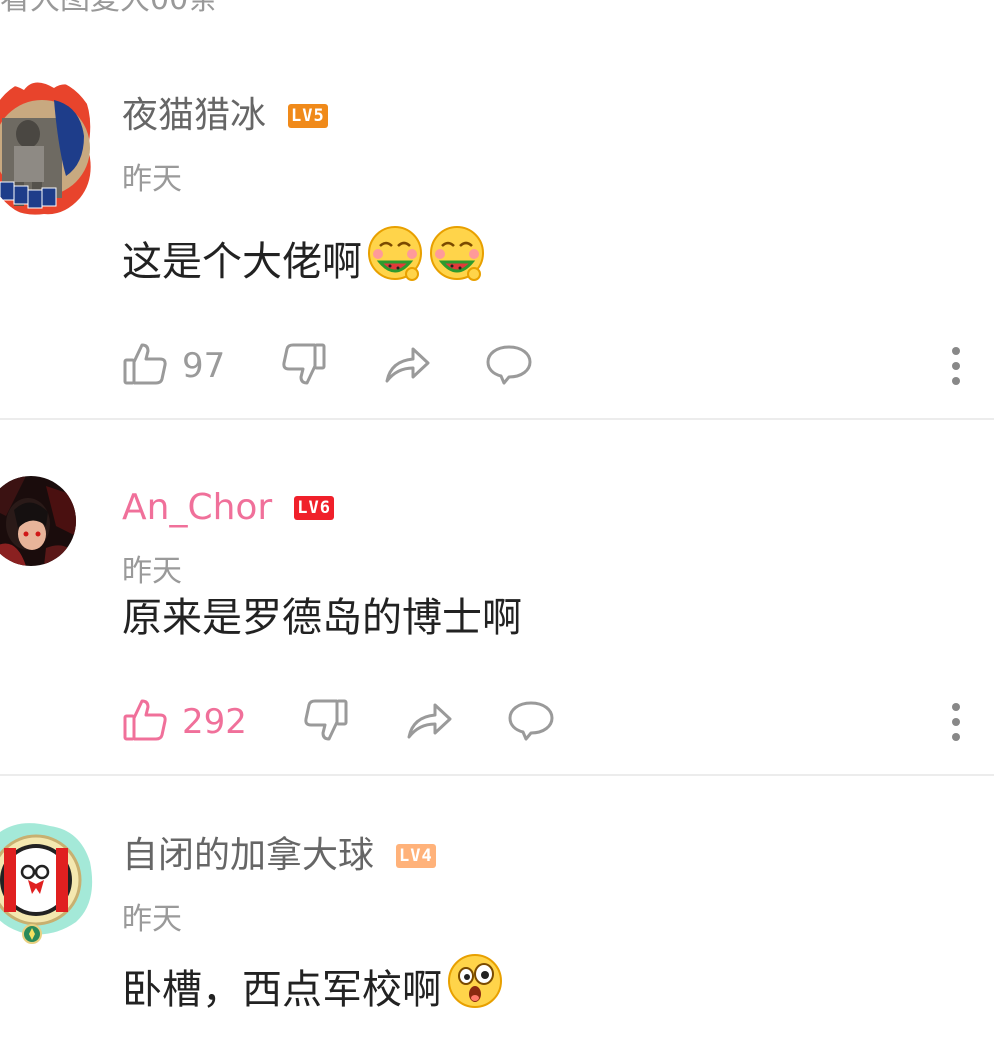 The width and height of the screenshot is (994, 1039). I want to click on like-button: 292, so click(184, 722).